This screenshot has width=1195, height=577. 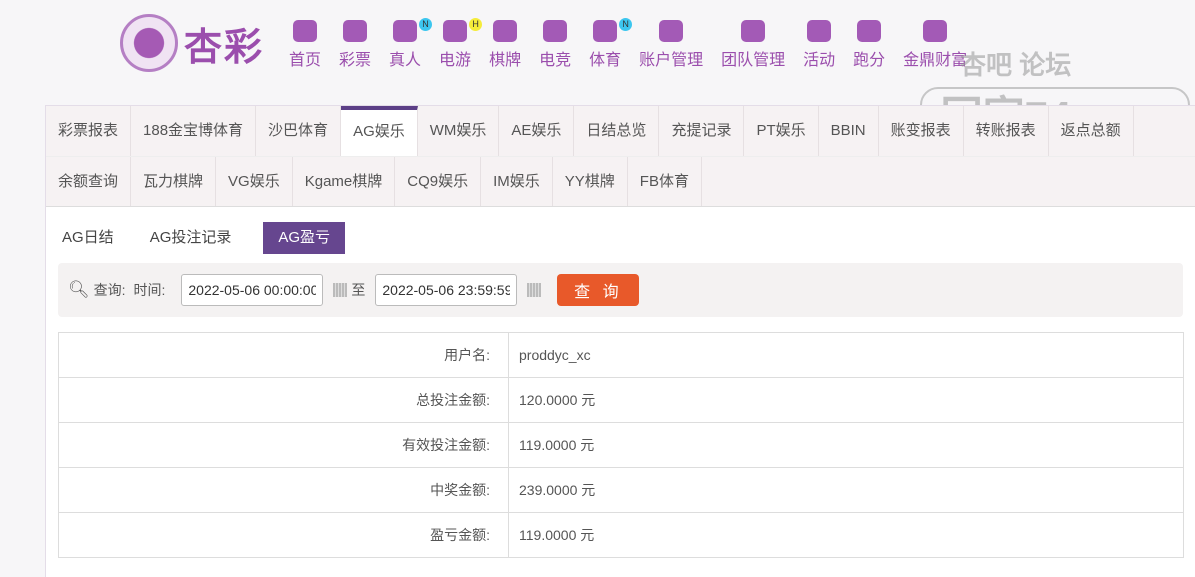 I want to click on tab-1: 188金宝博体育, so click(x=194, y=131).